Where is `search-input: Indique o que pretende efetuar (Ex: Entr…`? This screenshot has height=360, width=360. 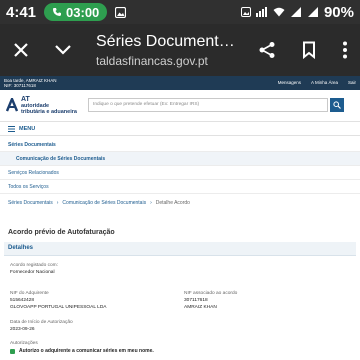 search-input: Indique o que pretende efetuar (Ex: Entr… is located at coordinates (208, 105).